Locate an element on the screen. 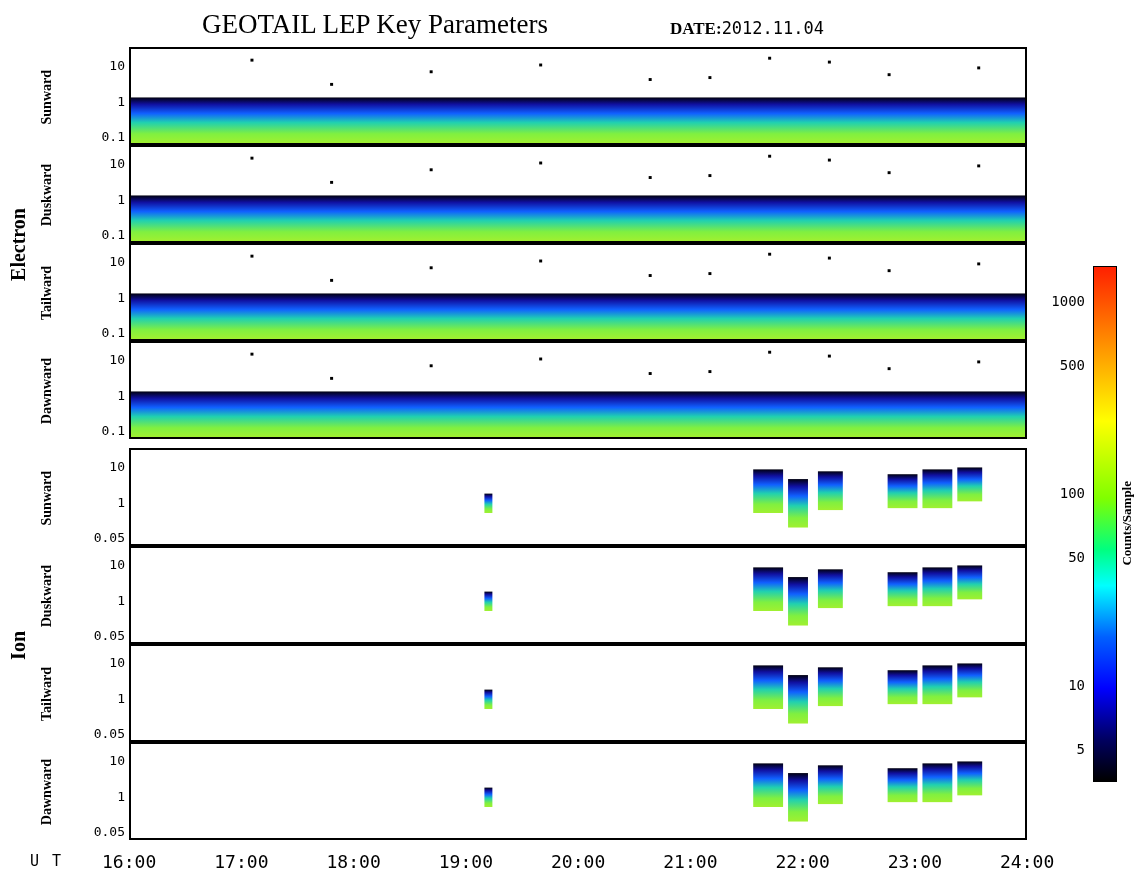 The height and width of the screenshot is (880, 1142). x-tick-label: 23:00 is located at coordinates (914, 861).